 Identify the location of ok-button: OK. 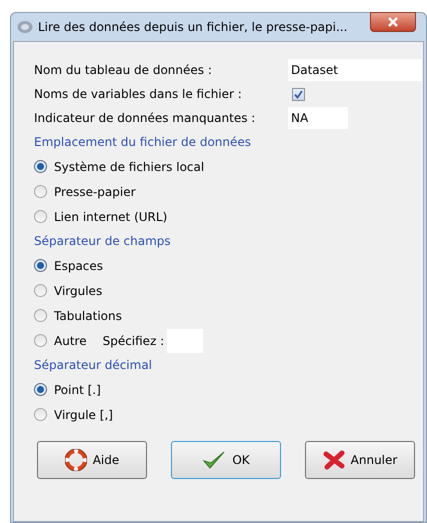
(226, 460).